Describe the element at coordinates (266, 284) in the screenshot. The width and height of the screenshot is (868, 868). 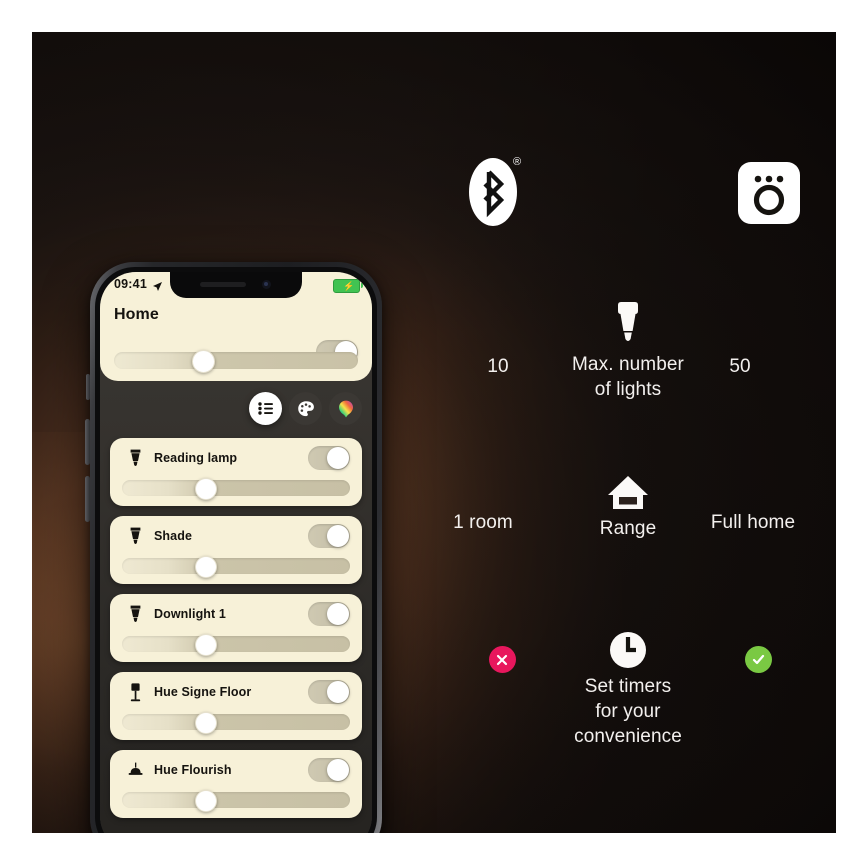
I see `front-camera` at that location.